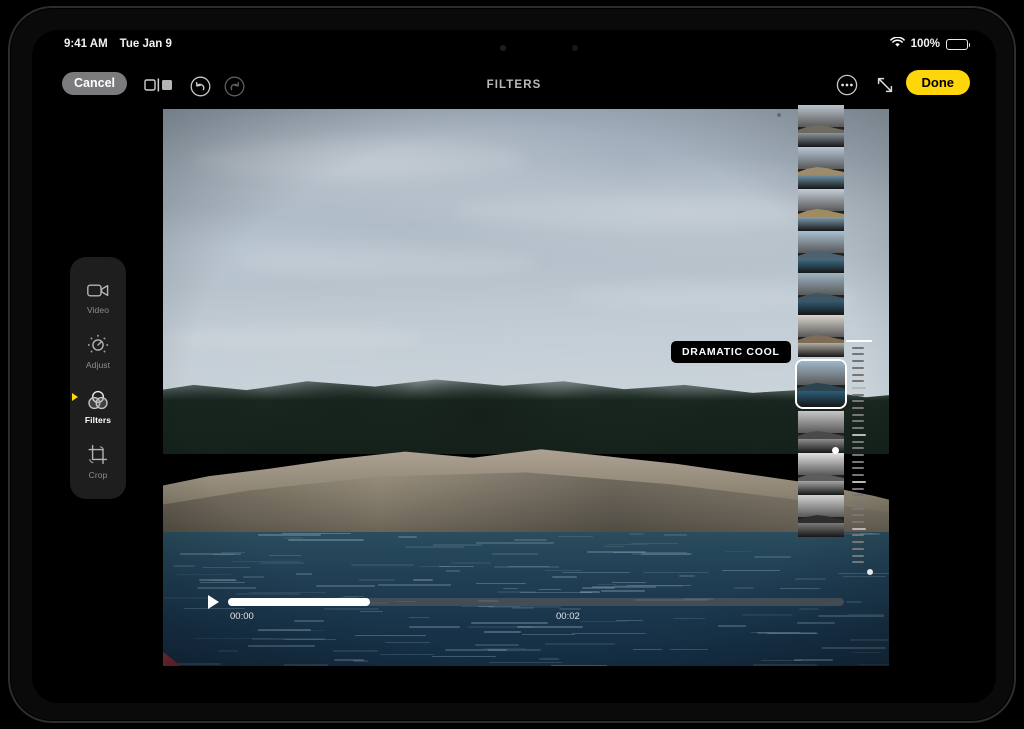  What do you see at coordinates (848, 86) in the screenshot?
I see `more-options-icon` at bounding box center [848, 86].